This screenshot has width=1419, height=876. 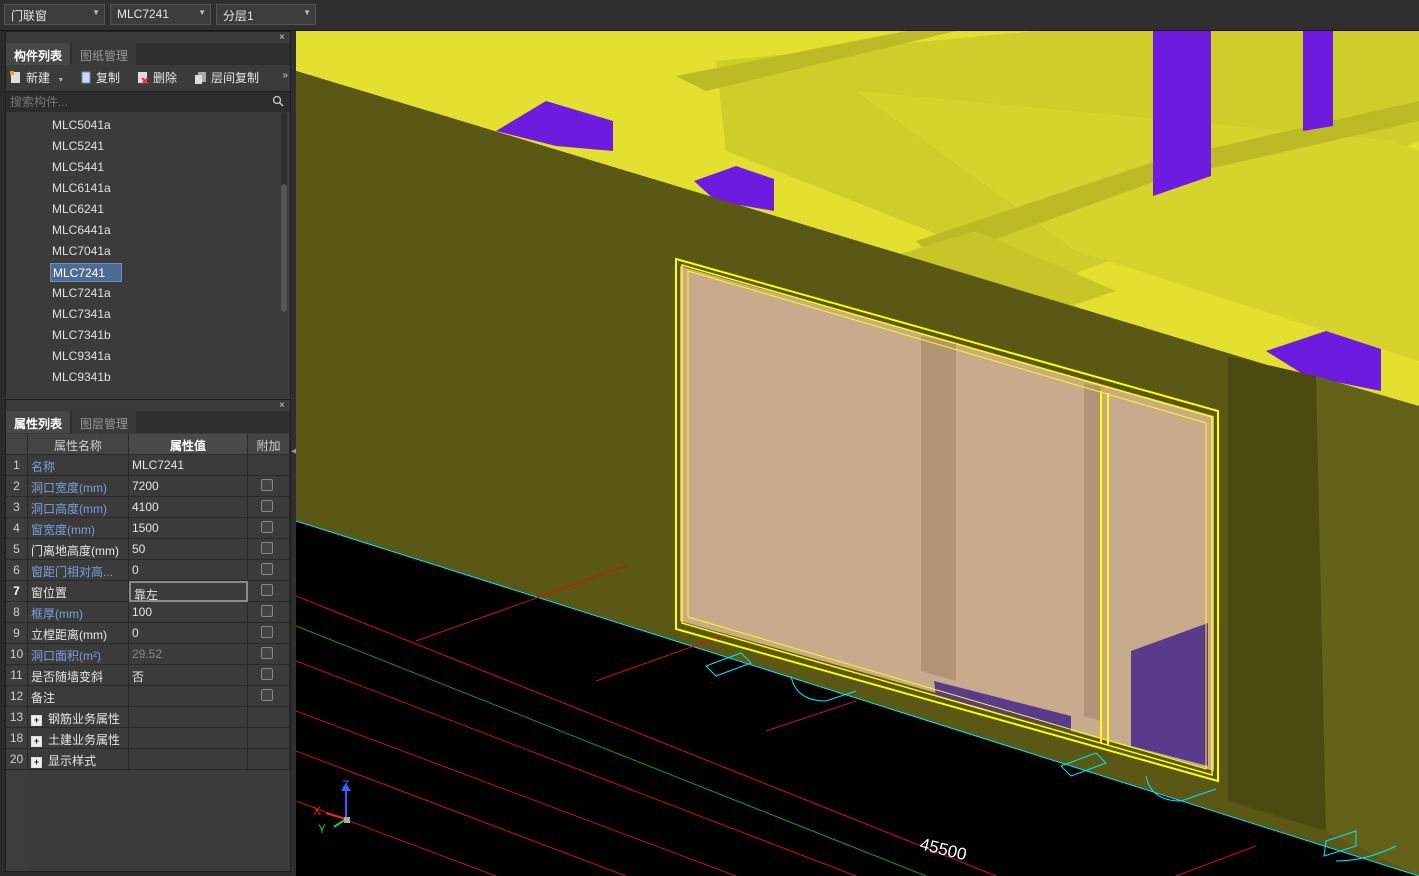 I want to click on list-item: MLC9341b, so click(x=82, y=377).